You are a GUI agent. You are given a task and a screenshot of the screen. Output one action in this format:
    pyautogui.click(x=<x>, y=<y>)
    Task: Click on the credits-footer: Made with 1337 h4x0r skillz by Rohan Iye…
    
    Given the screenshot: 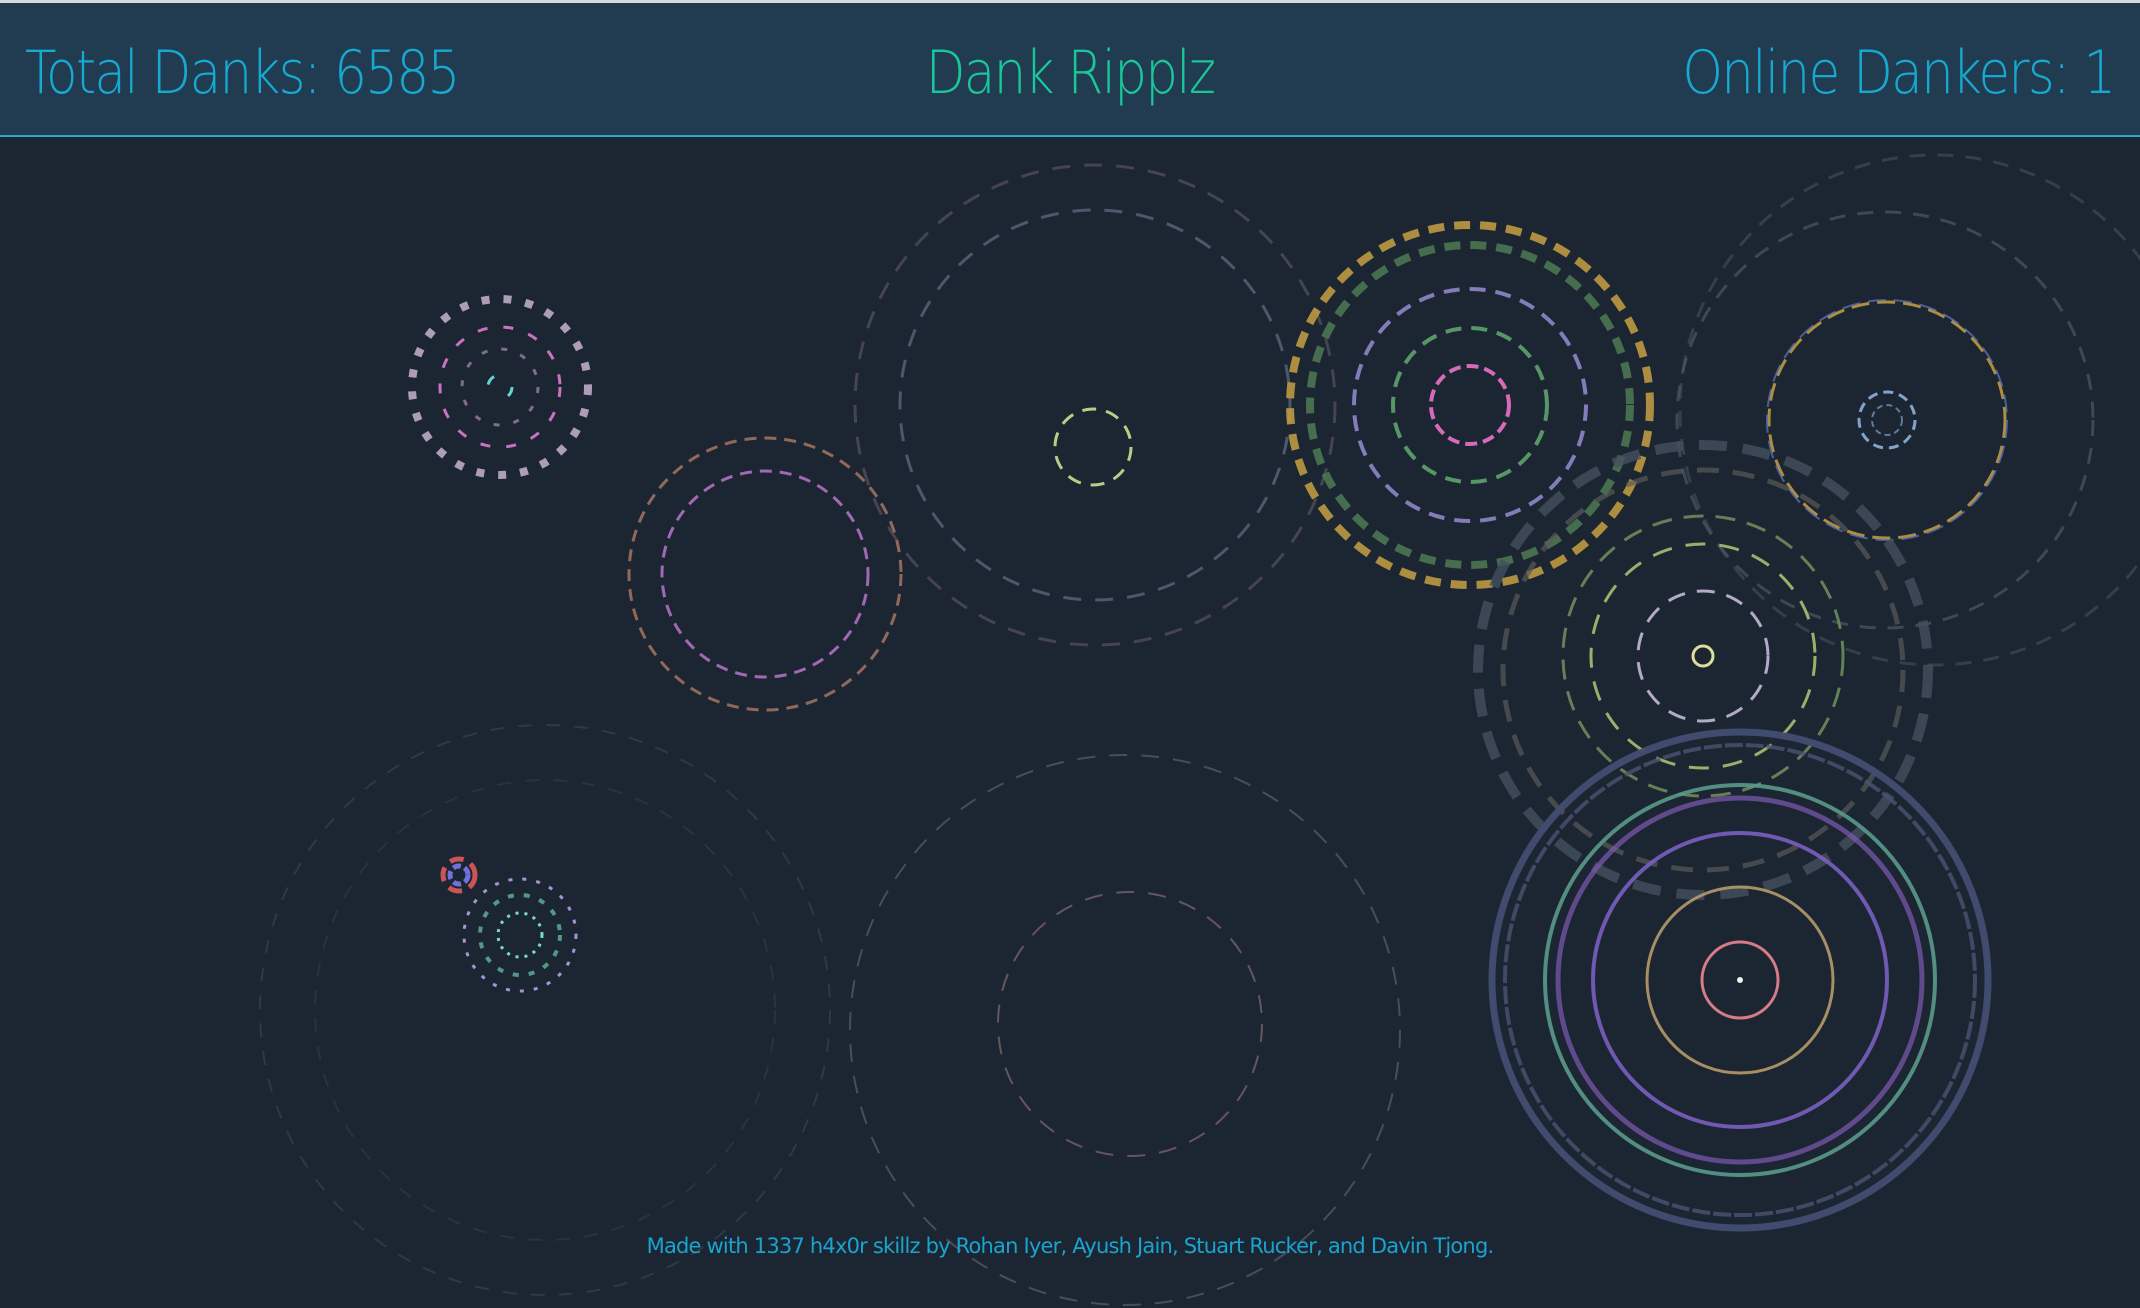 What is the action you would take?
    pyautogui.click(x=1070, y=1246)
    